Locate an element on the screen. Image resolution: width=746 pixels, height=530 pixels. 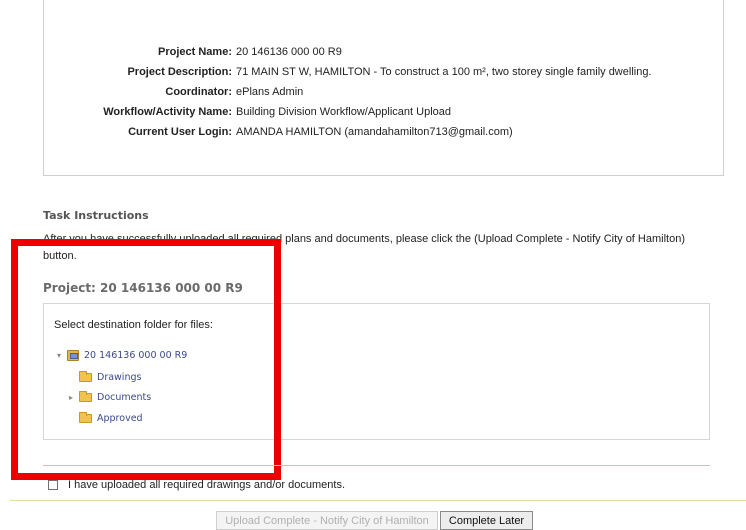
tree-item-documents: ▸ Documents is located at coordinates (110, 397).